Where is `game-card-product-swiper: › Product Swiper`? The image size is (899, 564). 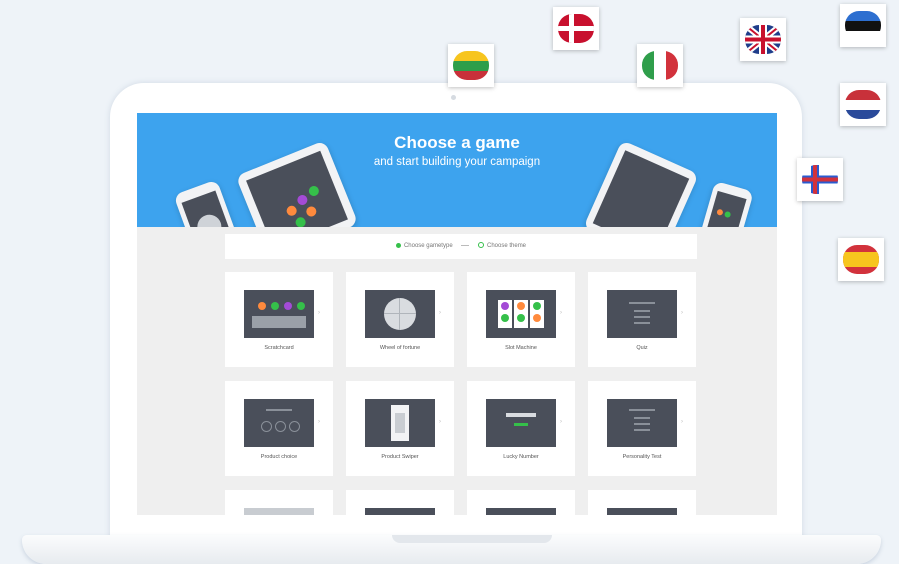
game-card-product-swiper: › Product Swiper is located at coordinates (400, 428).